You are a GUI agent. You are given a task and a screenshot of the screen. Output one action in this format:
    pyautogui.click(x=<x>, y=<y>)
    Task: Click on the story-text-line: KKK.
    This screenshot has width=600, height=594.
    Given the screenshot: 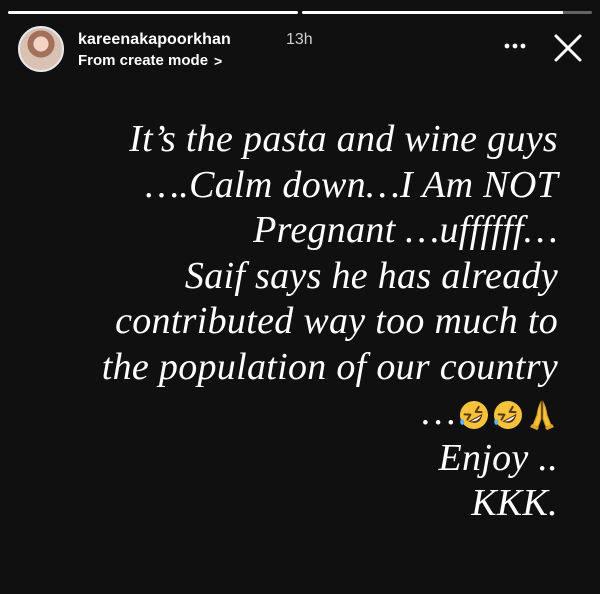 What is the action you would take?
    pyautogui.click(x=514, y=503)
    